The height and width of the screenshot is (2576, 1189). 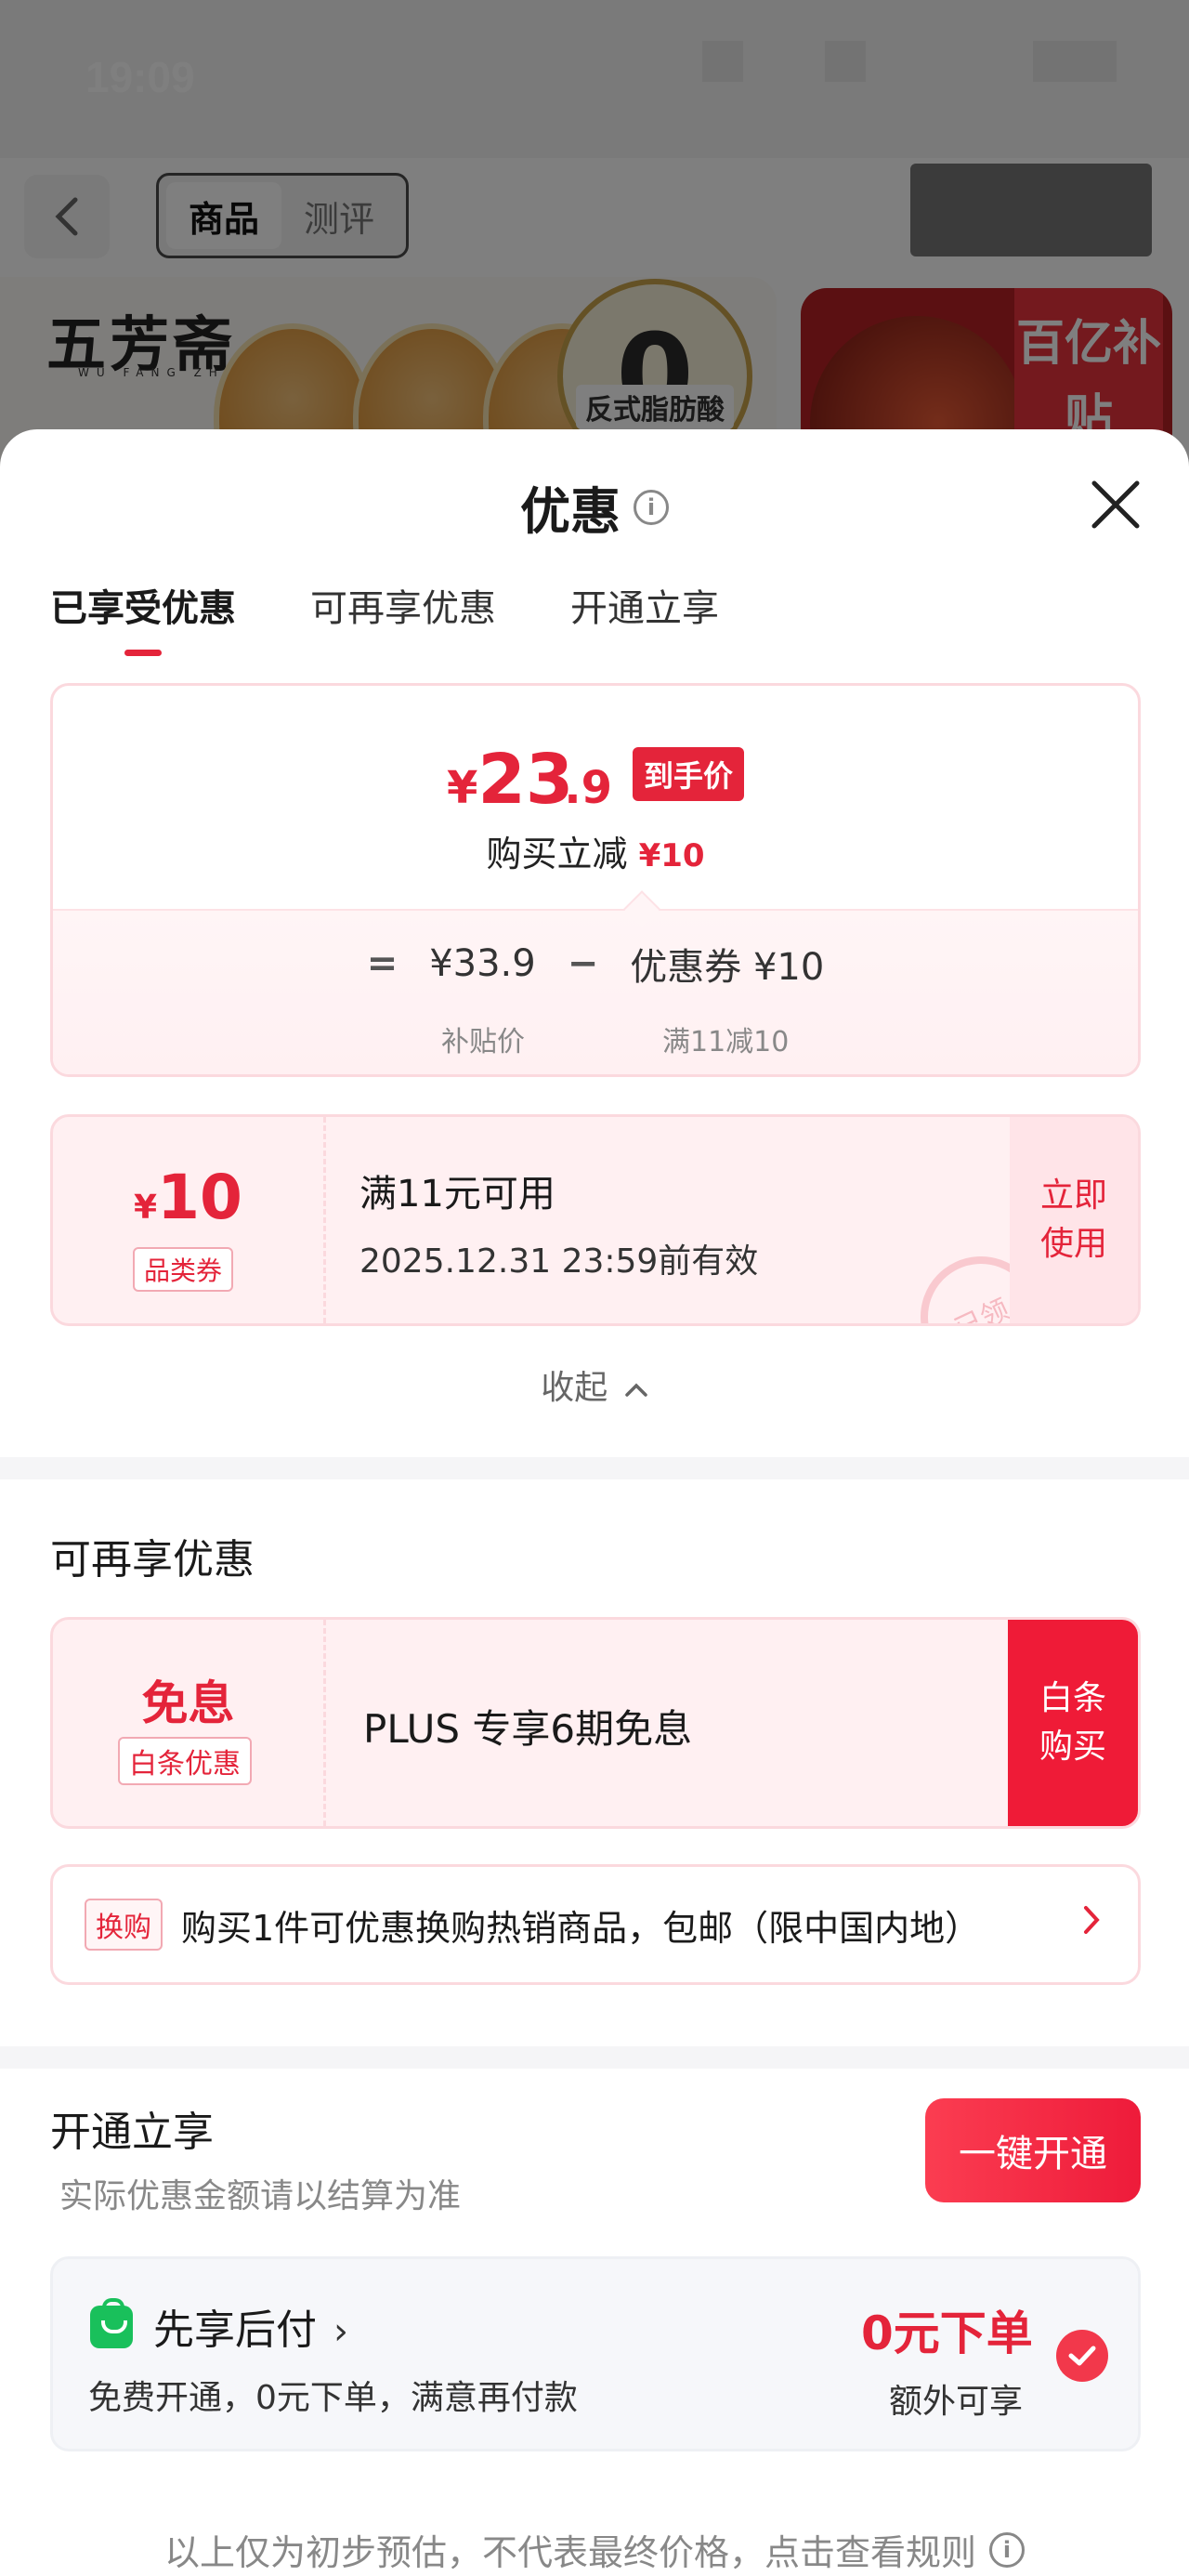 What do you see at coordinates (188, 1703) in the screenshot?
I see `interest-free-label: 免息` at bounding box center [188, 1703].